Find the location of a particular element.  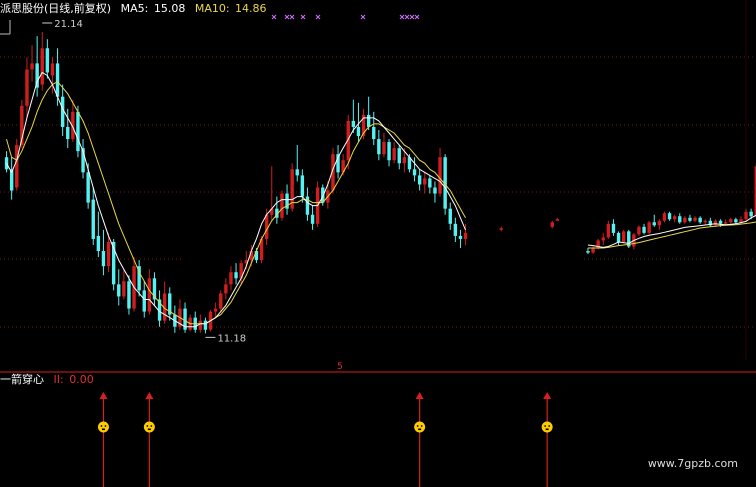

stock-name: 派思股份(日线,前复权) is located at coordinates (56, 8).